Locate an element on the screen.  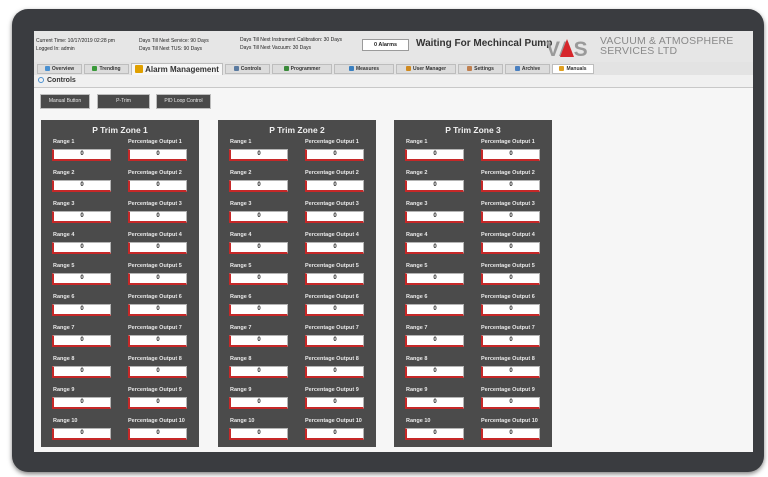
range-label: Range 2 is located at coordinates (241, 173).